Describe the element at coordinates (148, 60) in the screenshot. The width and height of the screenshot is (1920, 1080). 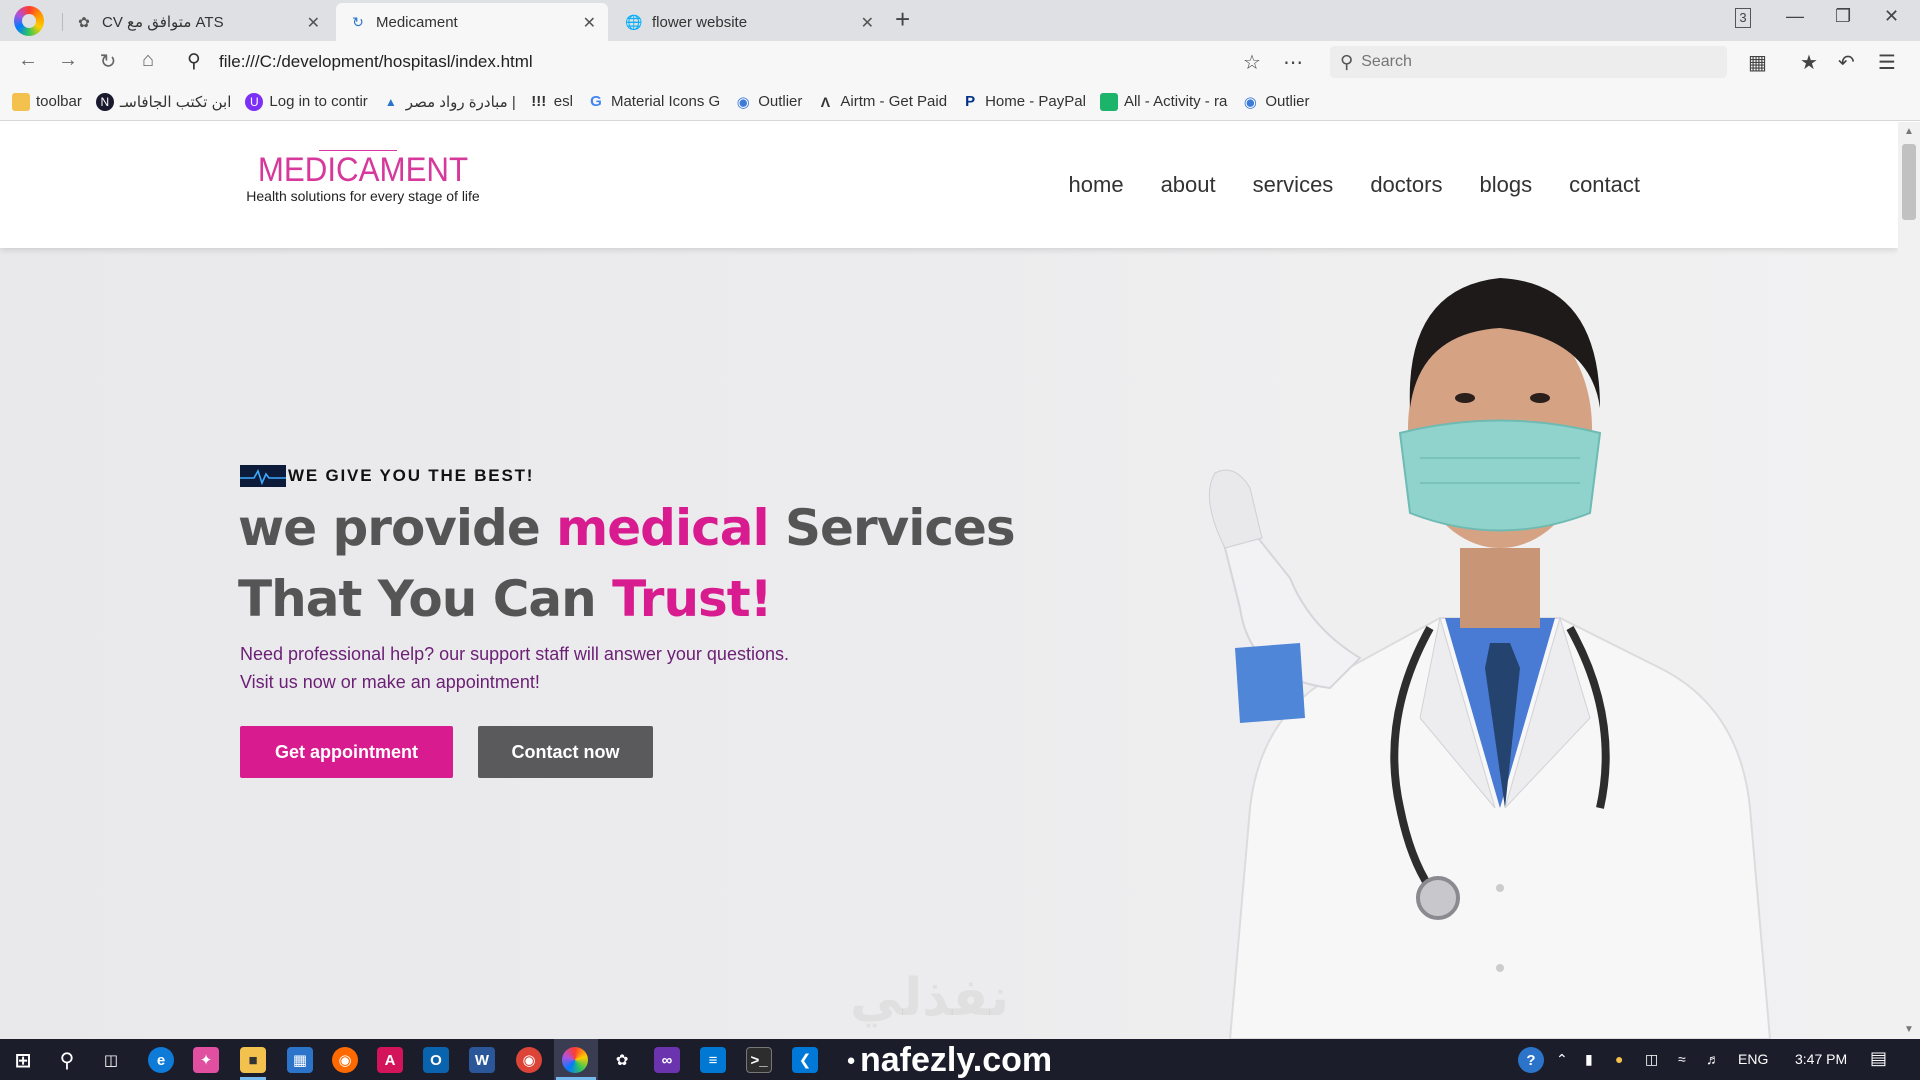
I see `home-button: ⌂` at that location.